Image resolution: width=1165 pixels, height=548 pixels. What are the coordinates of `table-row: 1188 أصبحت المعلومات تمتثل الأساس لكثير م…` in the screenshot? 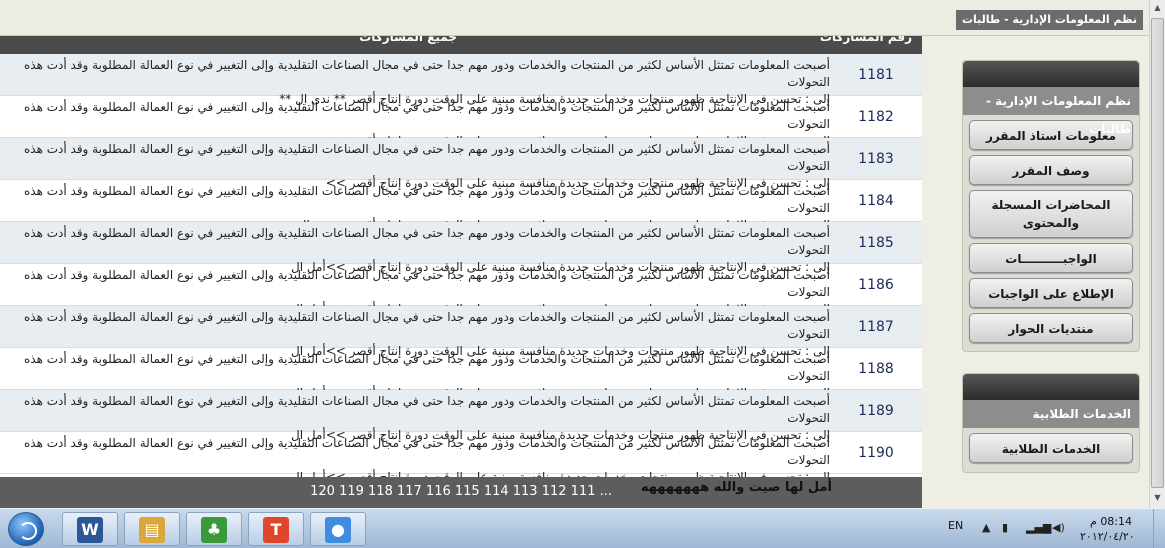 It's located at (461, 374).